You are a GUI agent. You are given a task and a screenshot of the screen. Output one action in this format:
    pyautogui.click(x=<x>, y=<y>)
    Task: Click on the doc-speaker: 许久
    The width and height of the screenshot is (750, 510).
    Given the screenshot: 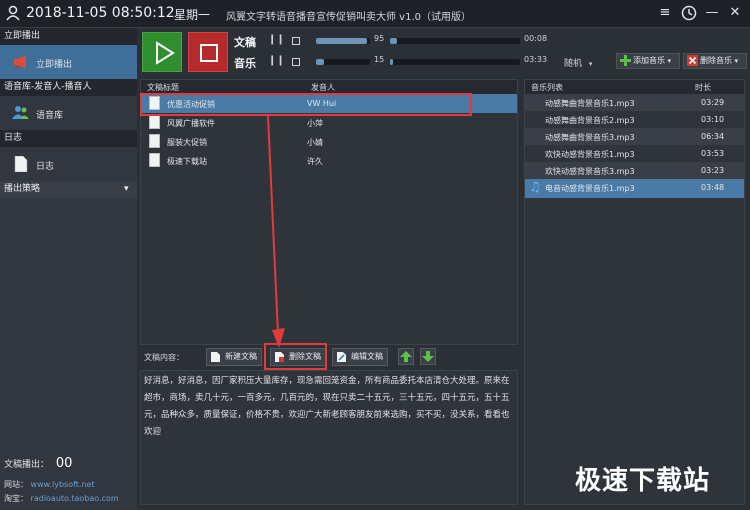 What is the action you would take?
    pyautogui.click(x=315, y=161)
    